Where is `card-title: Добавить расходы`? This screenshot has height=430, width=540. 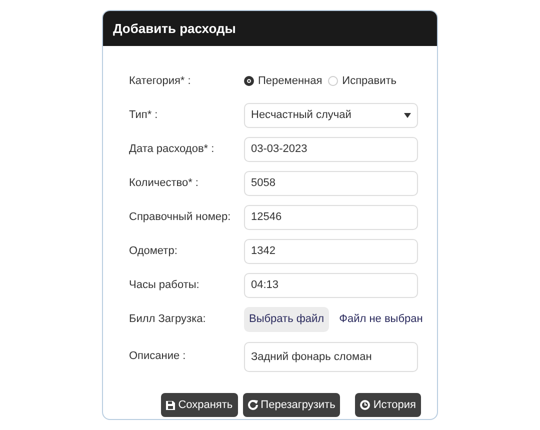 card-title: Добавить расходы is located at coordinates (270, 28).